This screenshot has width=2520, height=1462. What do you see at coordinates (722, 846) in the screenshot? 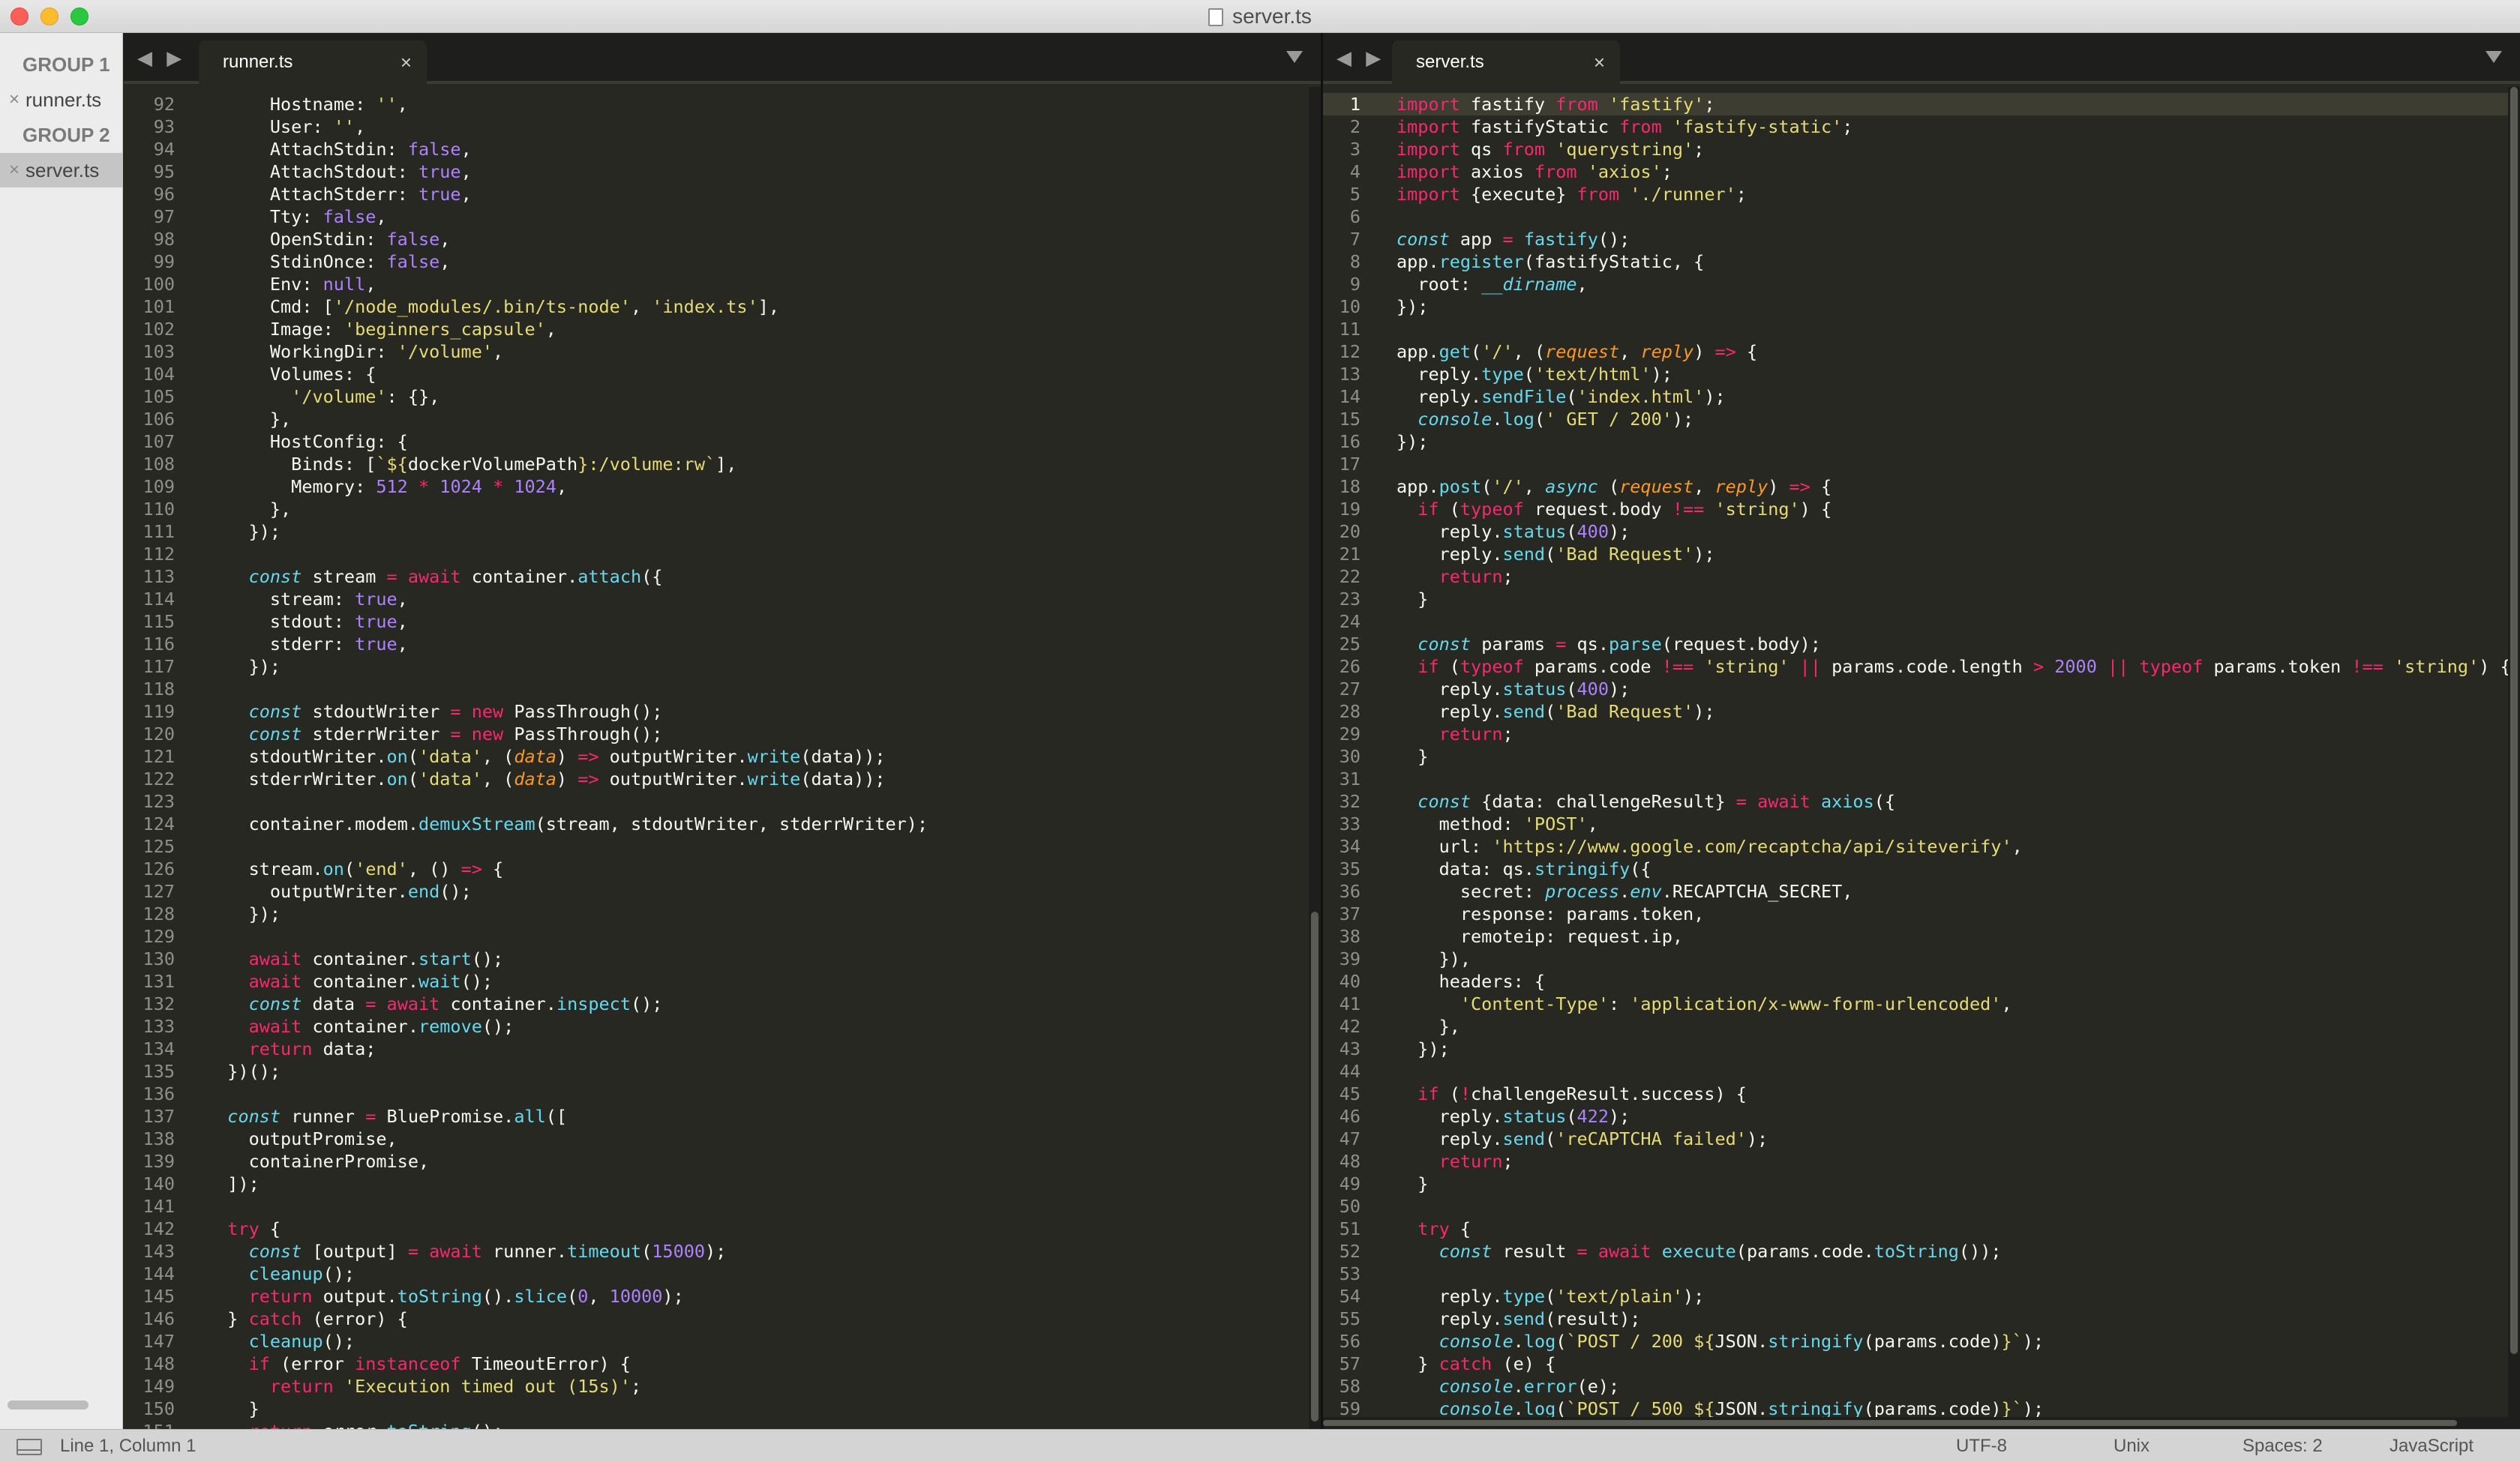
I see `code-line: 125` at bounding box center [722, 846].